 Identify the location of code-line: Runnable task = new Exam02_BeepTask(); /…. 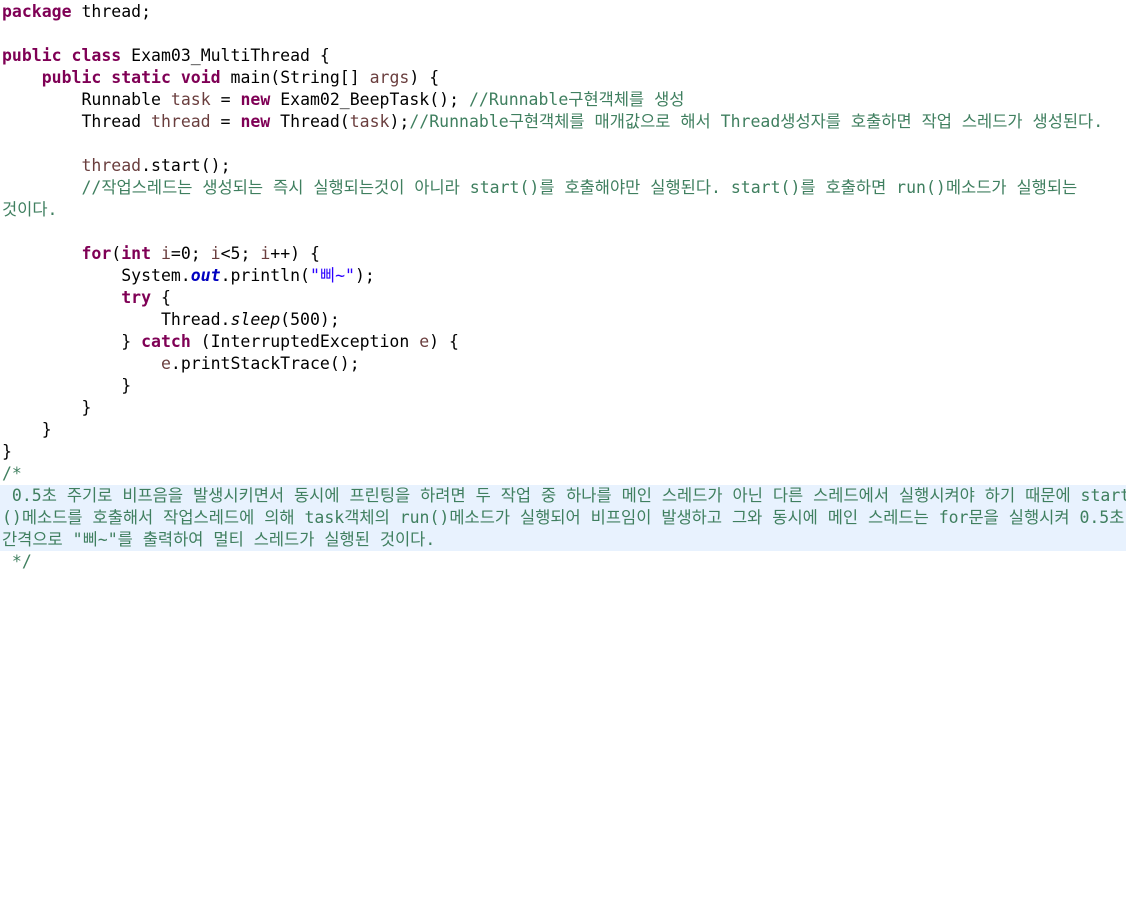
(343, 100).